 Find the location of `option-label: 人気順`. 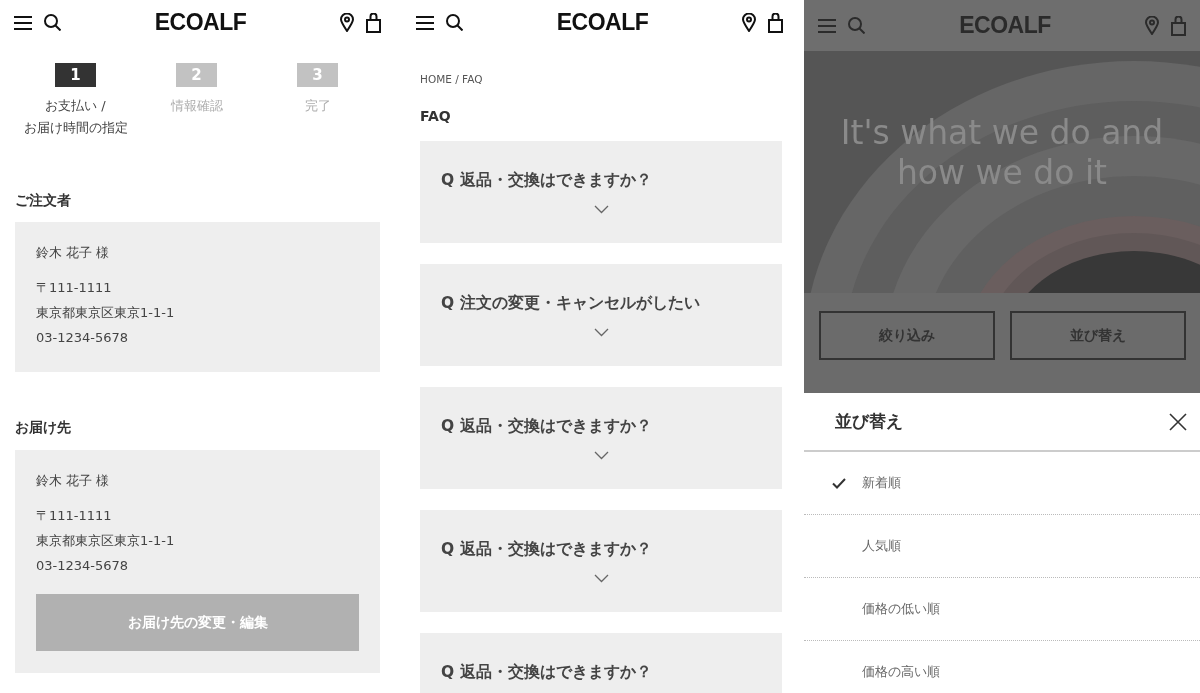

option-label: 人気順 is located at coordinates (881, 546).